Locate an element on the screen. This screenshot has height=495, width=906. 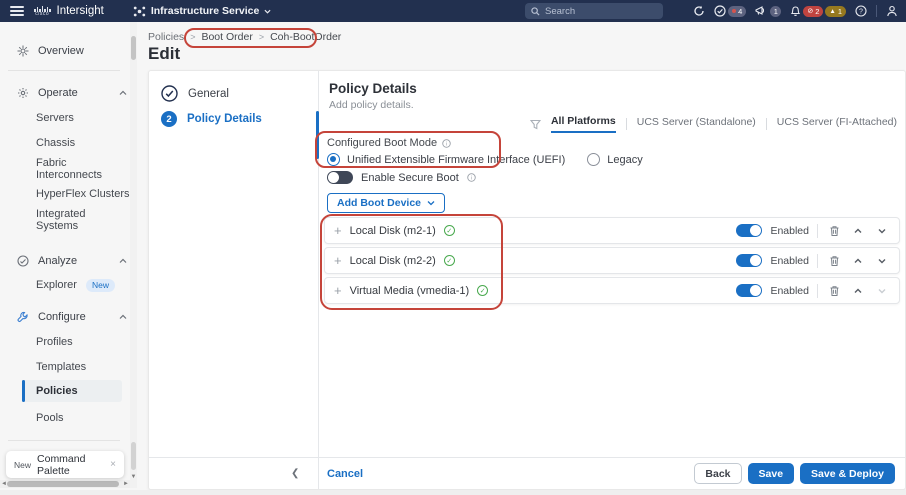
sidebar-item-chassis: Chassis is located at coordinates (55, 143).